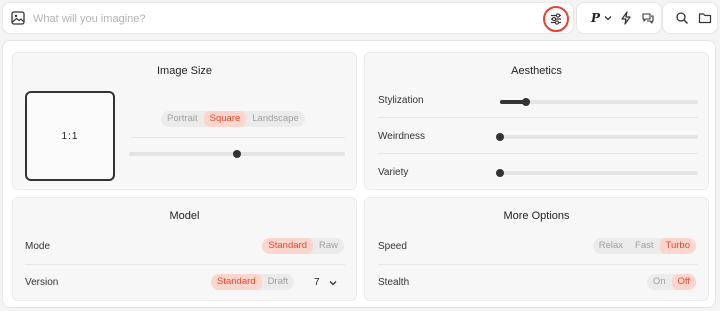 The image size is (720, 311). I want to click on stealth-label: Stealth, so click(394, 282).